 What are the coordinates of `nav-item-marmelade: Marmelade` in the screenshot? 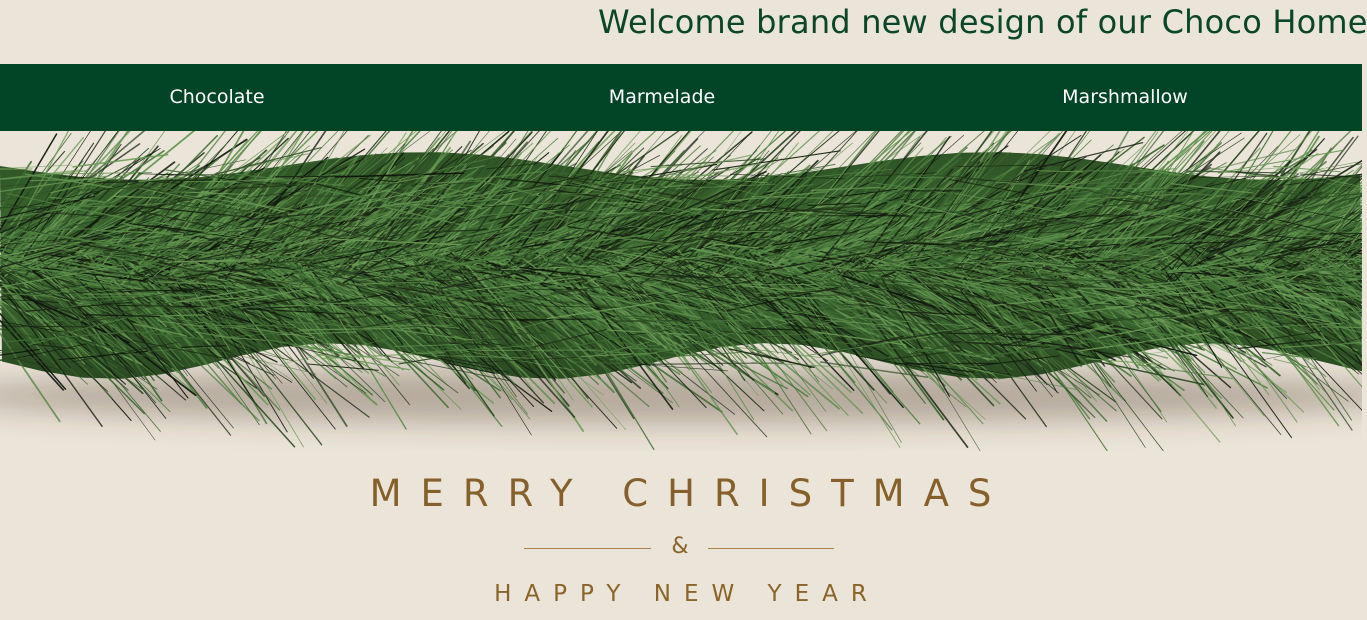 It's located at (662, 97).